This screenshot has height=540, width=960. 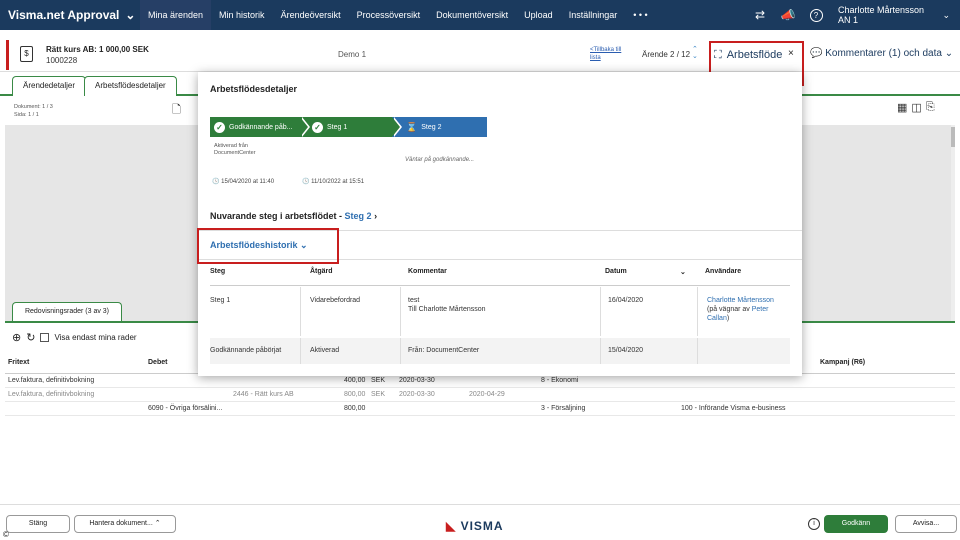 What do you see at coordinates (293, 216) in the screenshot?
I see `current-step: Nuvarande steg i arbetsflödet - Steg 2 ›` at bounding box center [293, 216].